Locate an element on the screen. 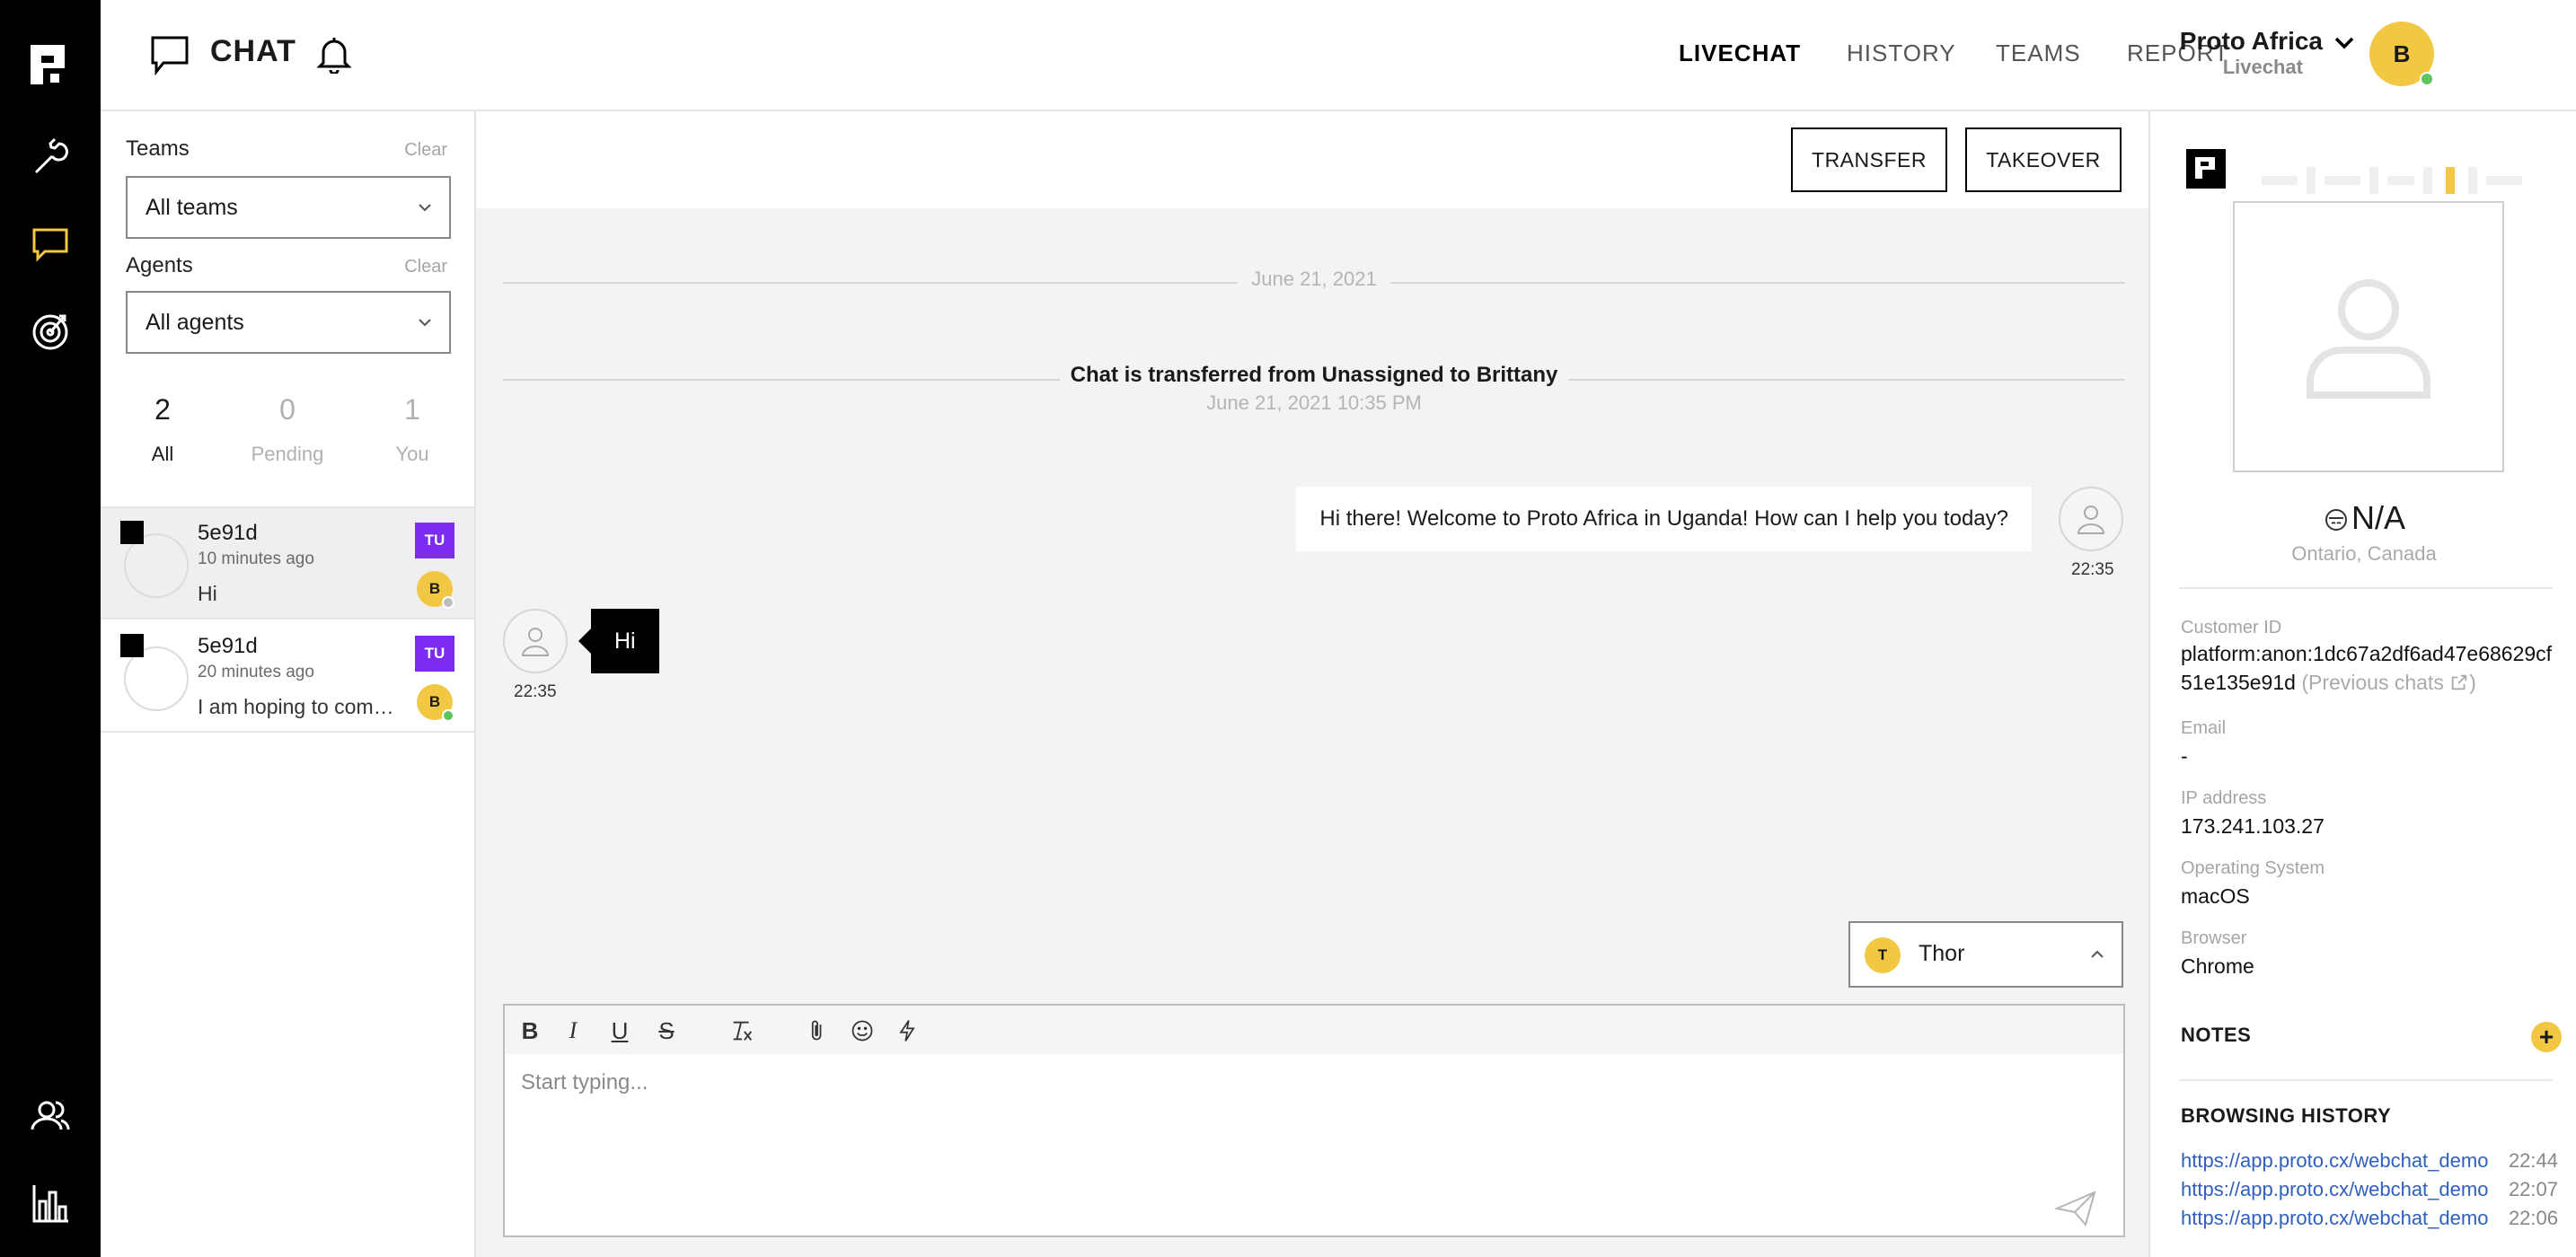 Image resolution: width=2576 pixels, height=1257 pixels. teams-clear-link: Clear is located at coordinates (425, 151).